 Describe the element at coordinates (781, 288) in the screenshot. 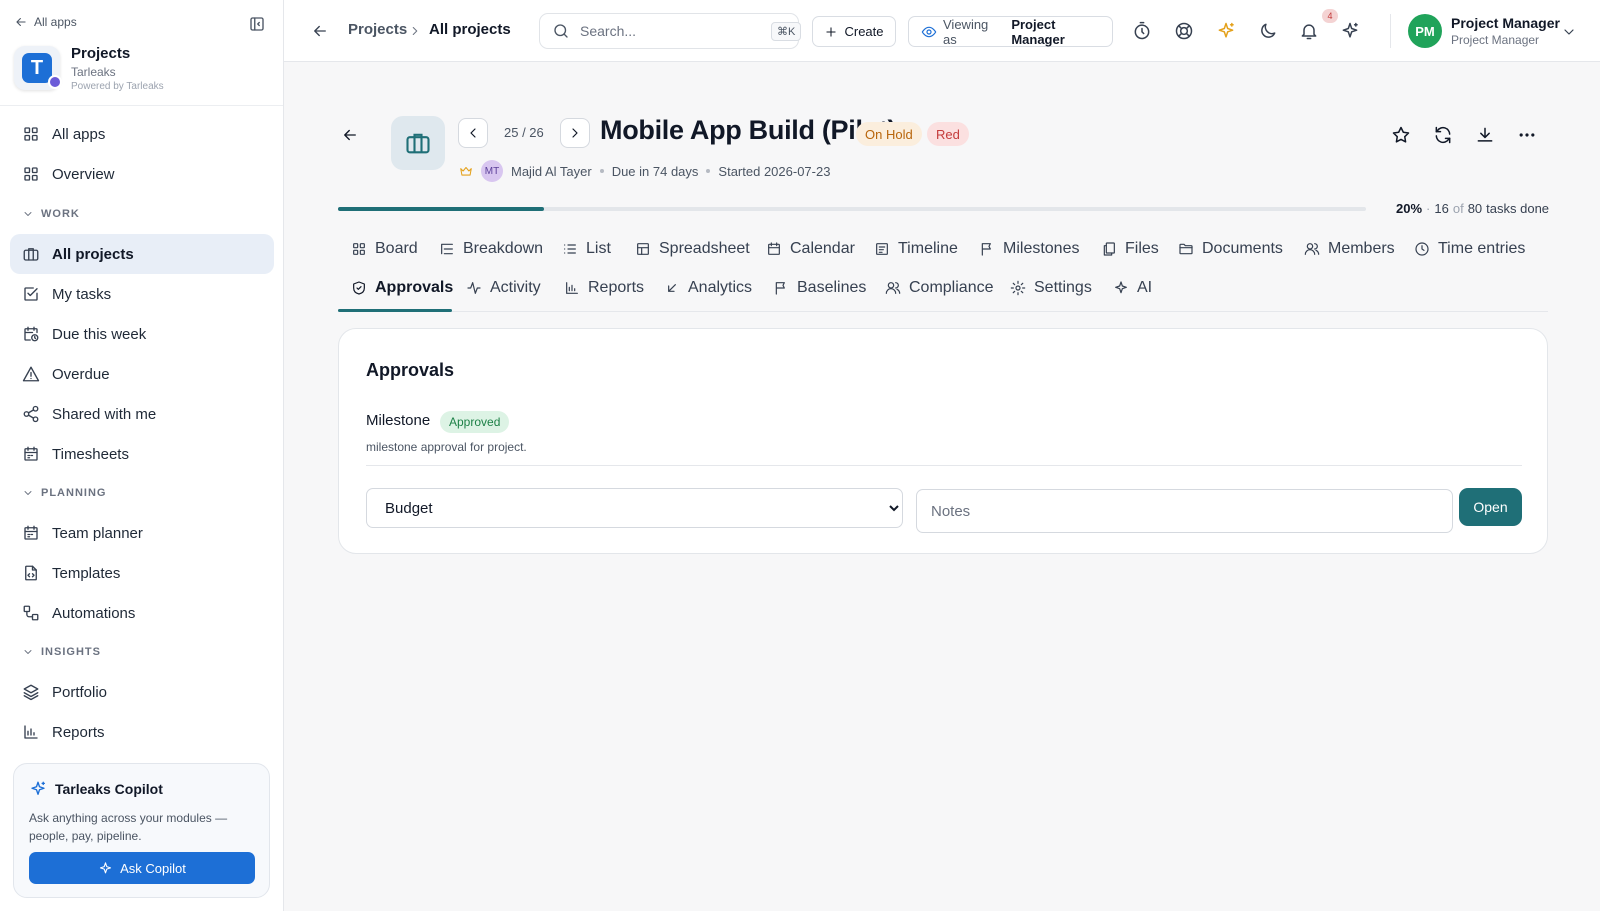

I see `flag-icon` at that location.